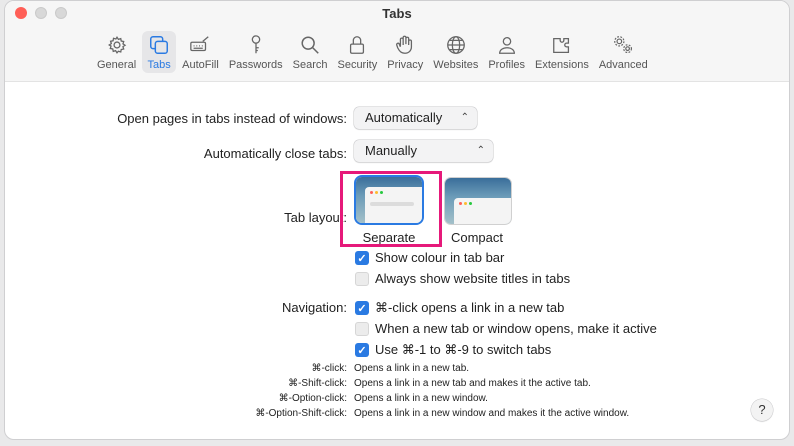 The width and height of the screenshot is (794, 446). Describe the element at coordinates (421, 398) in the screenshot. I see `shortcut-desc: Opens a link in a new window.` at that location.